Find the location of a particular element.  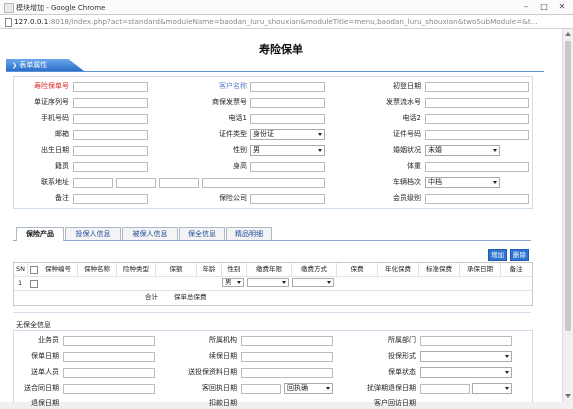

business-invoice-input is located at coordinates (287, 103).